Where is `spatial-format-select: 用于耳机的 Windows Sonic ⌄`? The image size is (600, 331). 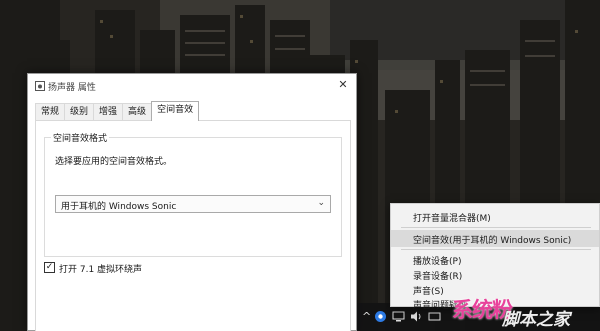 spatial-format-select: 用于耳机的 Windows Sonic ⌄ is located at coordinates (193, 204).